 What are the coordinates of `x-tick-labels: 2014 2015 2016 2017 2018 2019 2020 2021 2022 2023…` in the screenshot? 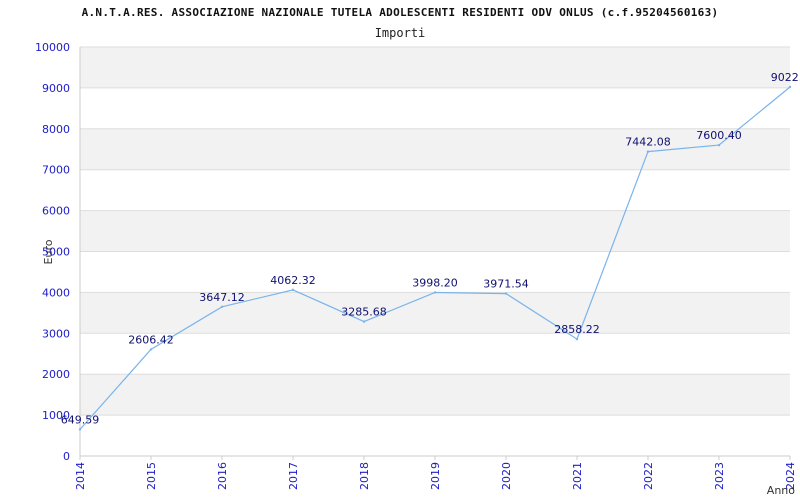 It's located at (435, 476).